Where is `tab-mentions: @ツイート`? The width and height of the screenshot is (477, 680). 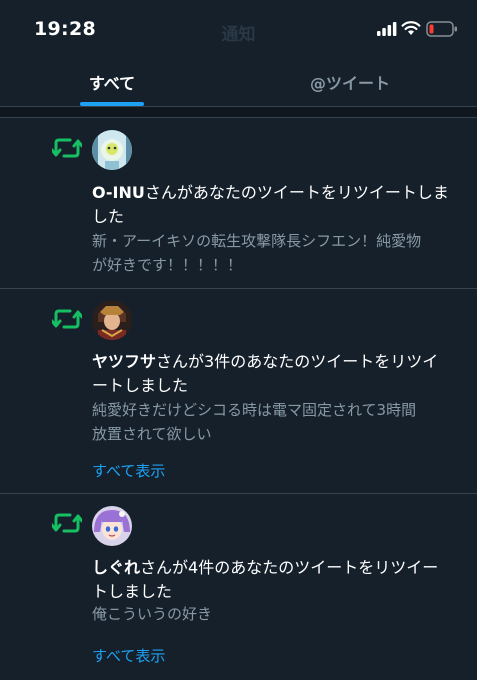
tab-mentions: @ツイート is located at coordinates (350, 82).